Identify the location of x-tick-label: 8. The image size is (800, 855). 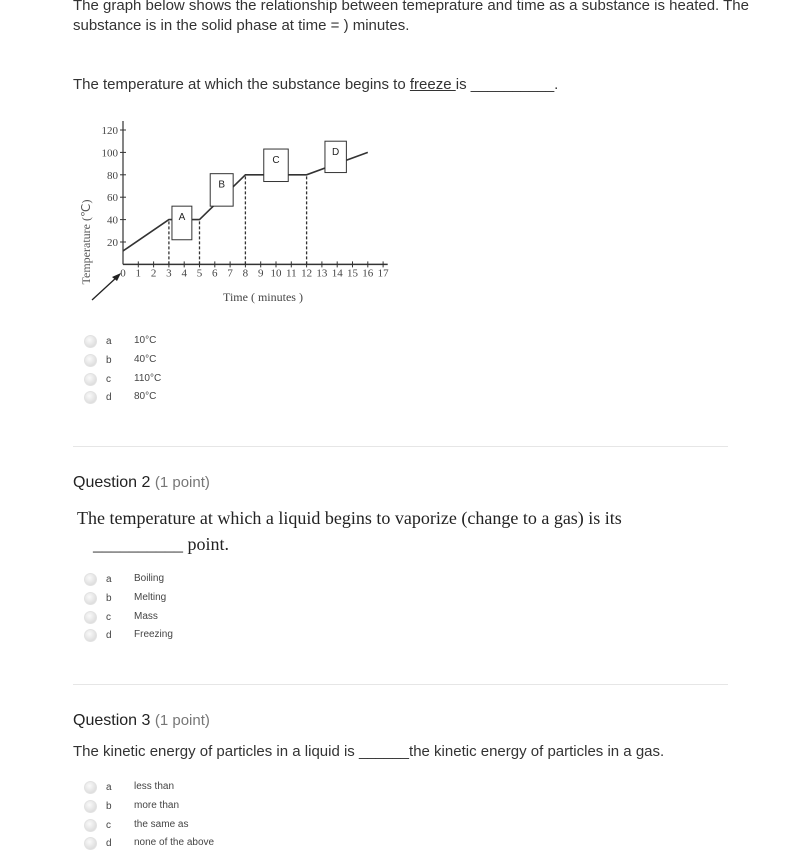
(246, 273).